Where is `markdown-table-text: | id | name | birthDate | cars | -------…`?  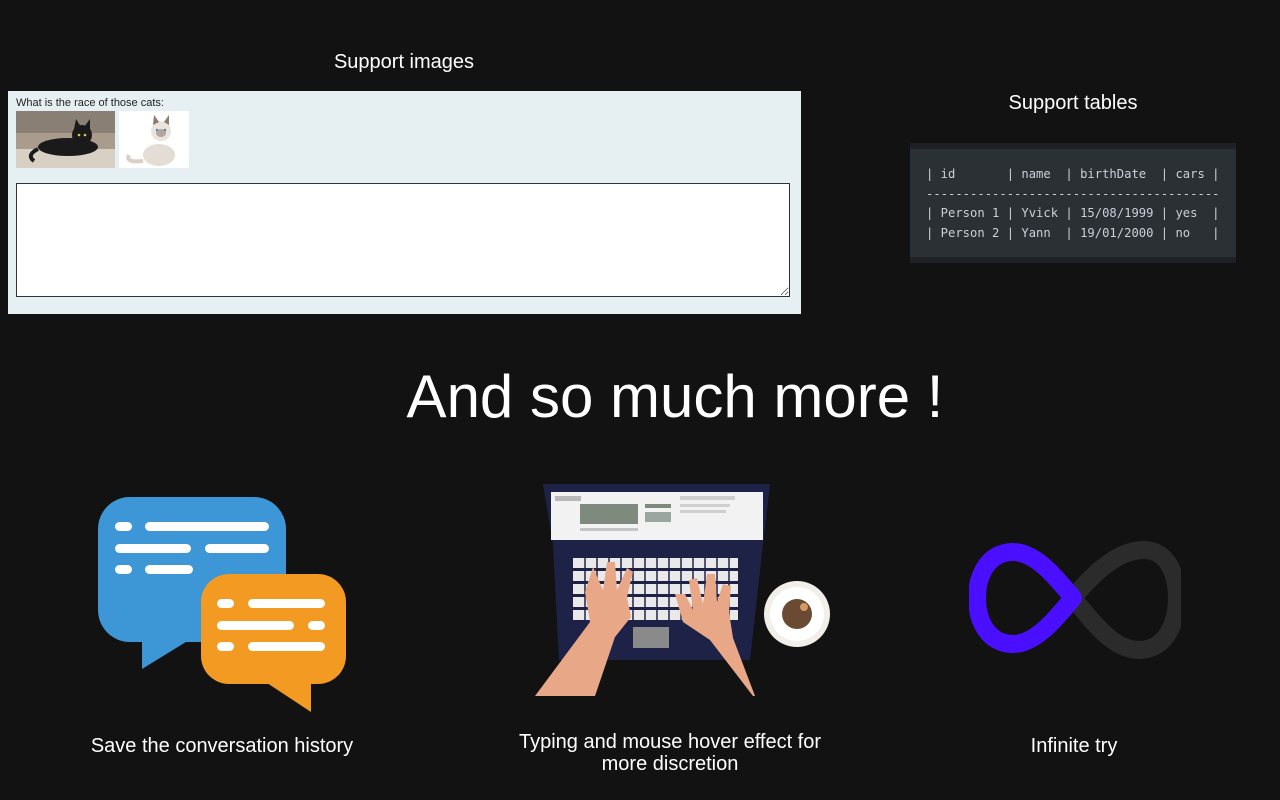
markdown-table-text: | id | name | birthDate | cars | -------… is located at coordinates (1073, 203).